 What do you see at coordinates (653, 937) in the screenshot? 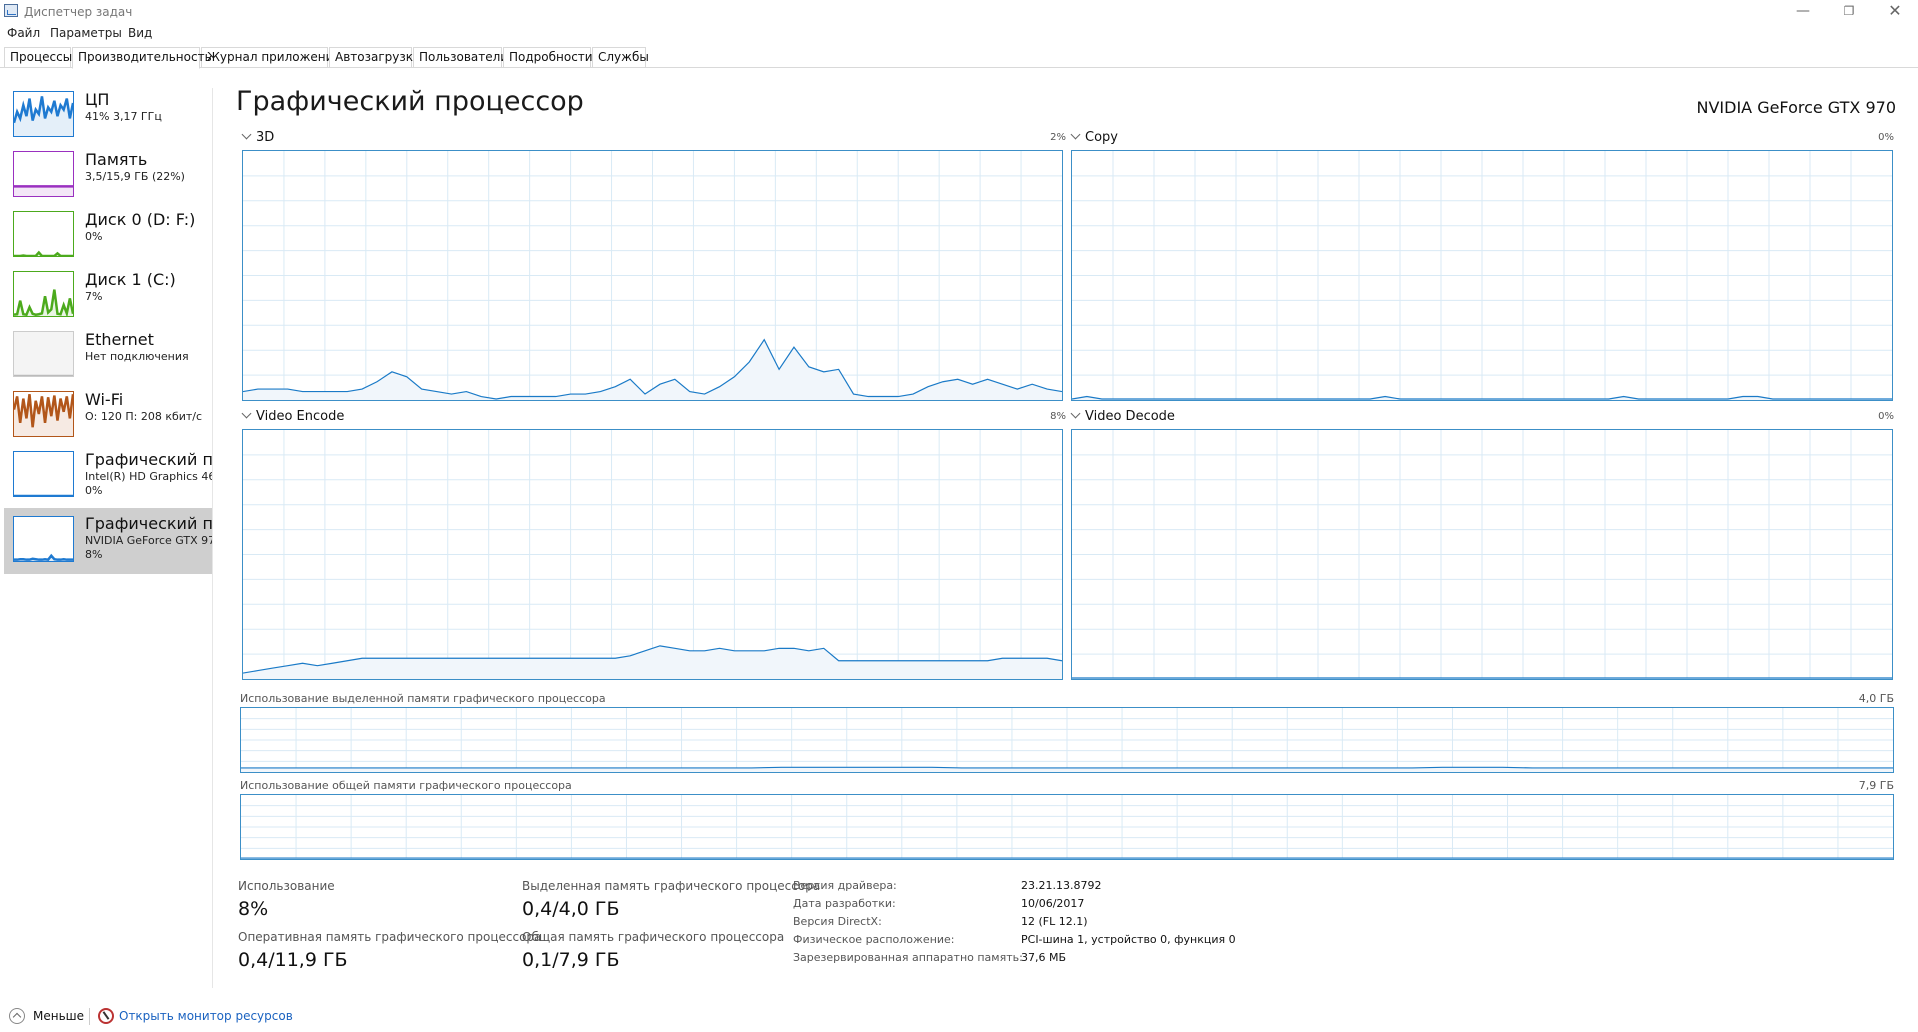
I see `shared-memory-stat-label: Общая память графического процессора` at bounding box center [653, 937].